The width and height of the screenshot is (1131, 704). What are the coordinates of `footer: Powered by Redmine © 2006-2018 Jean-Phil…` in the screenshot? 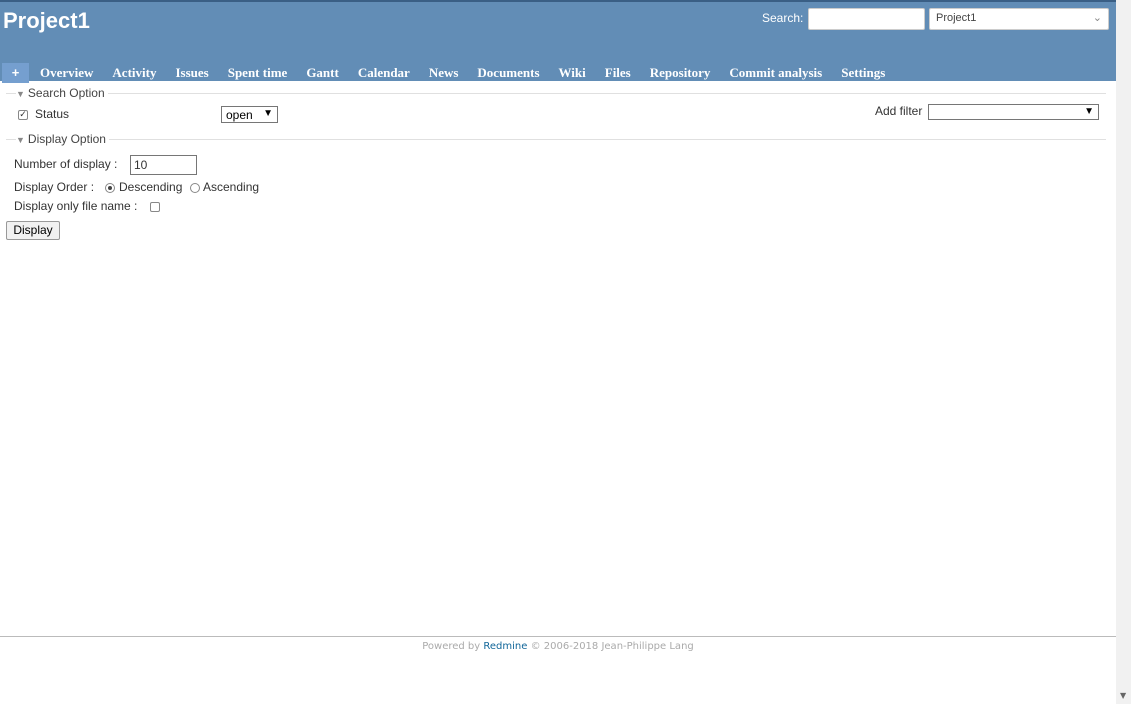 It's located at (558, 670).